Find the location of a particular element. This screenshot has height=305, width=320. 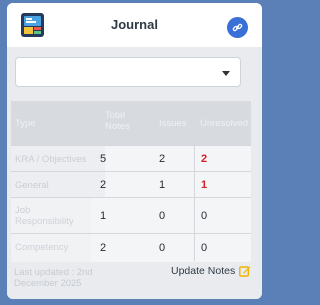

table-row: Competency 2 0 0 is located at coordinates (131, 247).